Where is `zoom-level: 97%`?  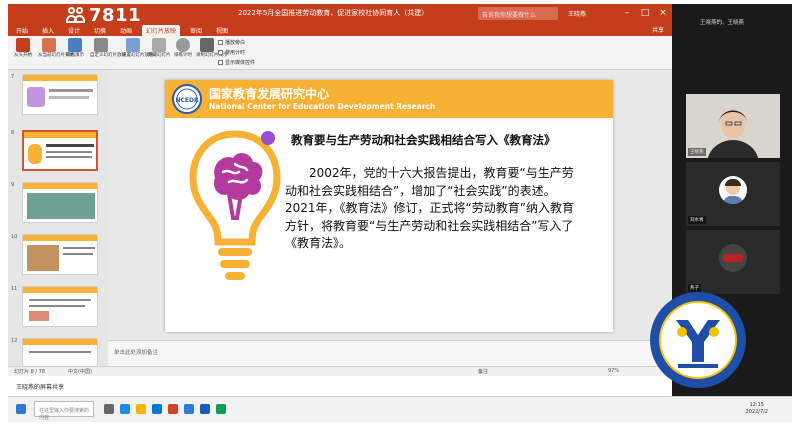 zoom-level: 97% is located at coordinates (613, 371).